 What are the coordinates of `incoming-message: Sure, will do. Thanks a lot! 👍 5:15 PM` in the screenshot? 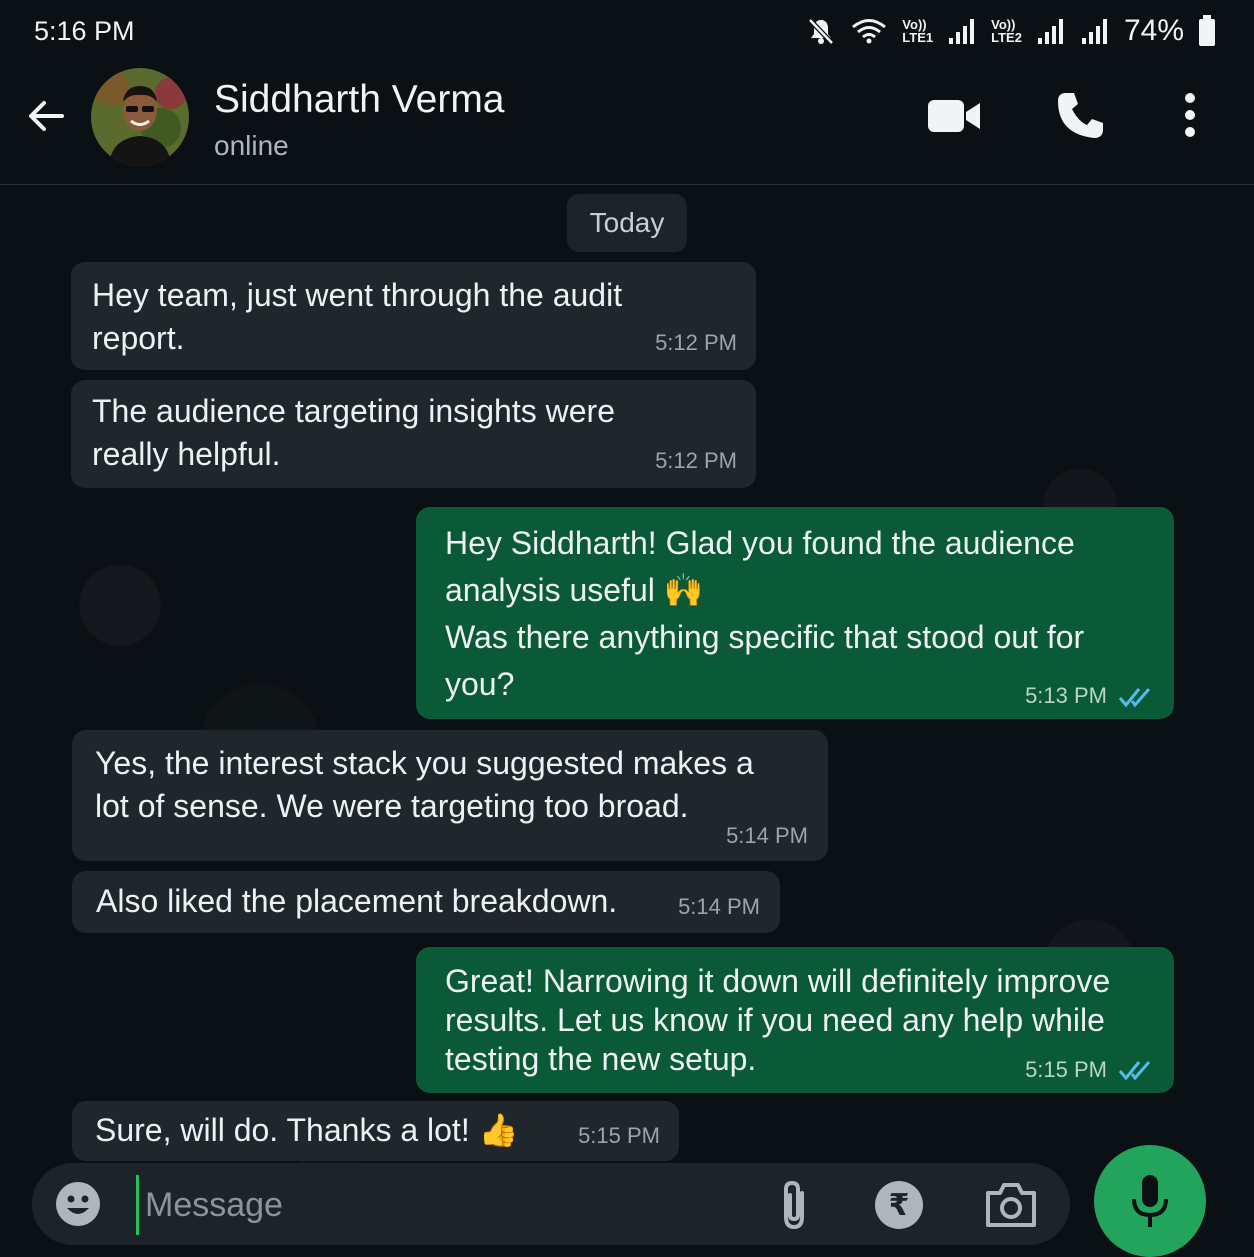 It's located at (375, 1131).